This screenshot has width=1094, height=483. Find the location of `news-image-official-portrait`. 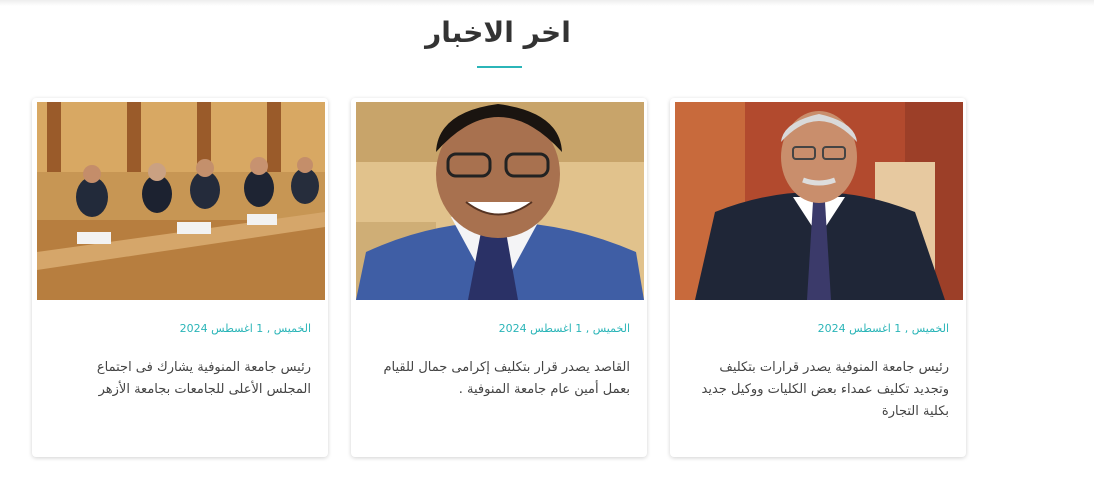

news-image-official-portrait is located at coordinates (819, 201).